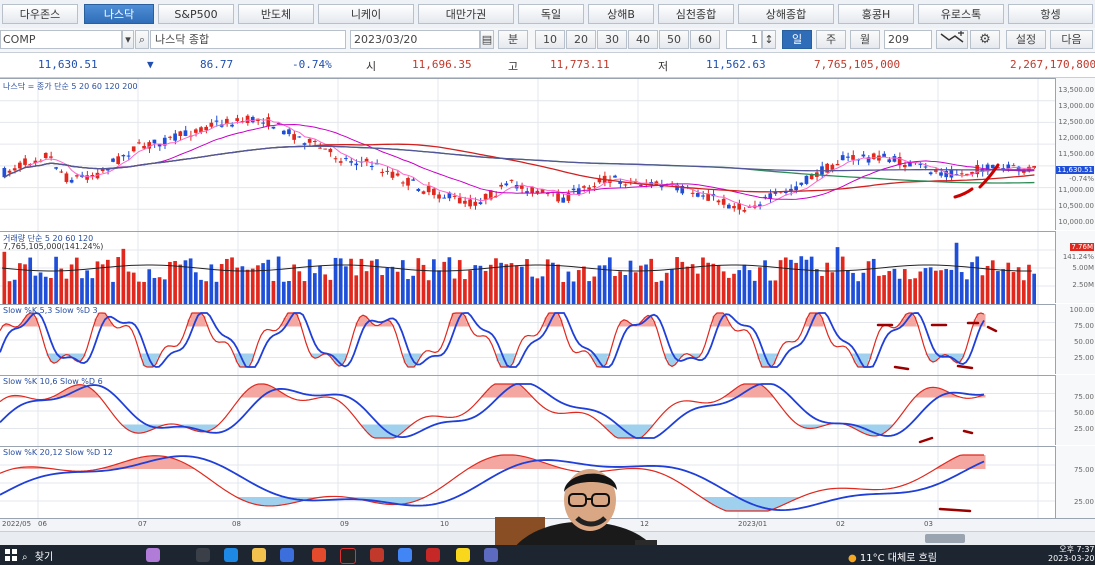  Describe the element at coordinates (142, 39) in the screenshot. I see `symbol-search-button: ⌕` at that location.